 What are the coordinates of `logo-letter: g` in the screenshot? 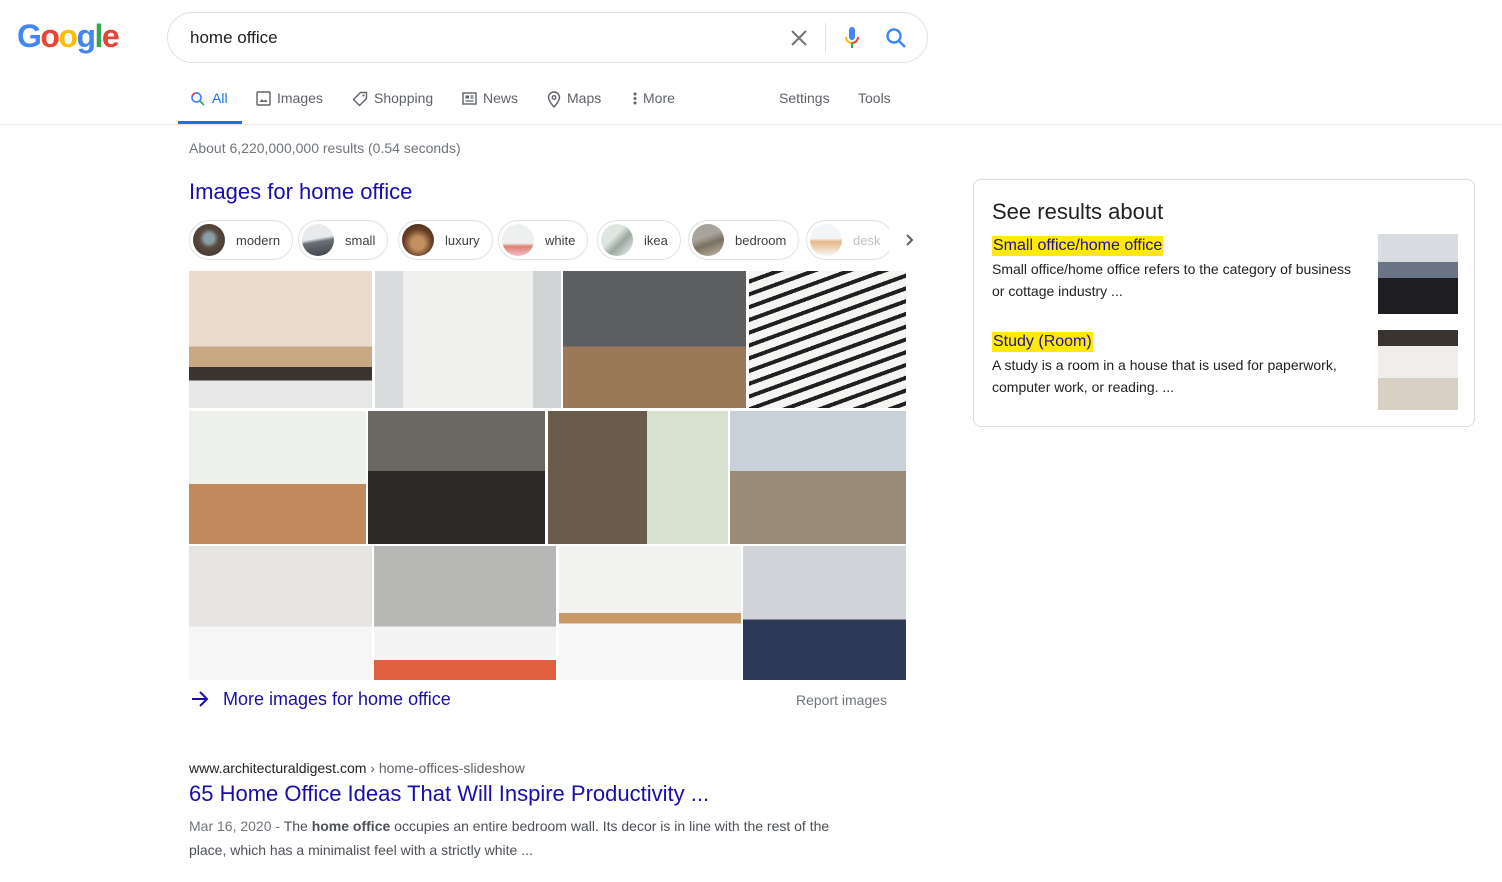 It's located at (86, 36).